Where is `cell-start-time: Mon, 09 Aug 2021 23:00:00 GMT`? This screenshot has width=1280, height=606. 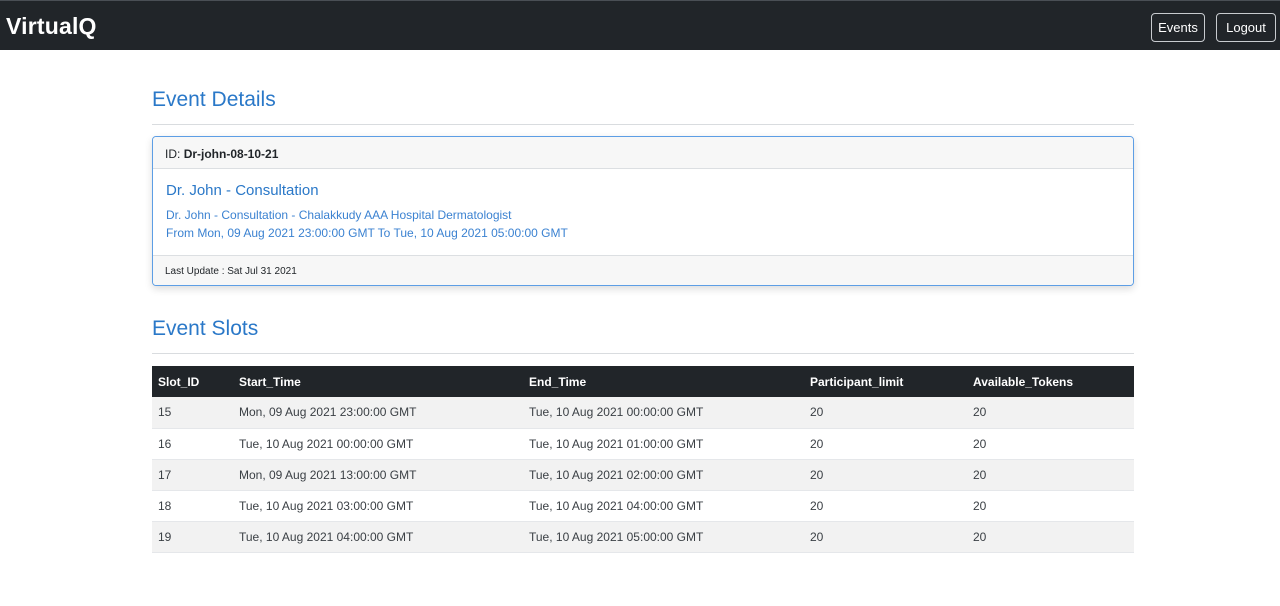 cell-start-time: Mon, 09 Aug 2021 23:00:00 GMT is located at coordinates (378, 413).